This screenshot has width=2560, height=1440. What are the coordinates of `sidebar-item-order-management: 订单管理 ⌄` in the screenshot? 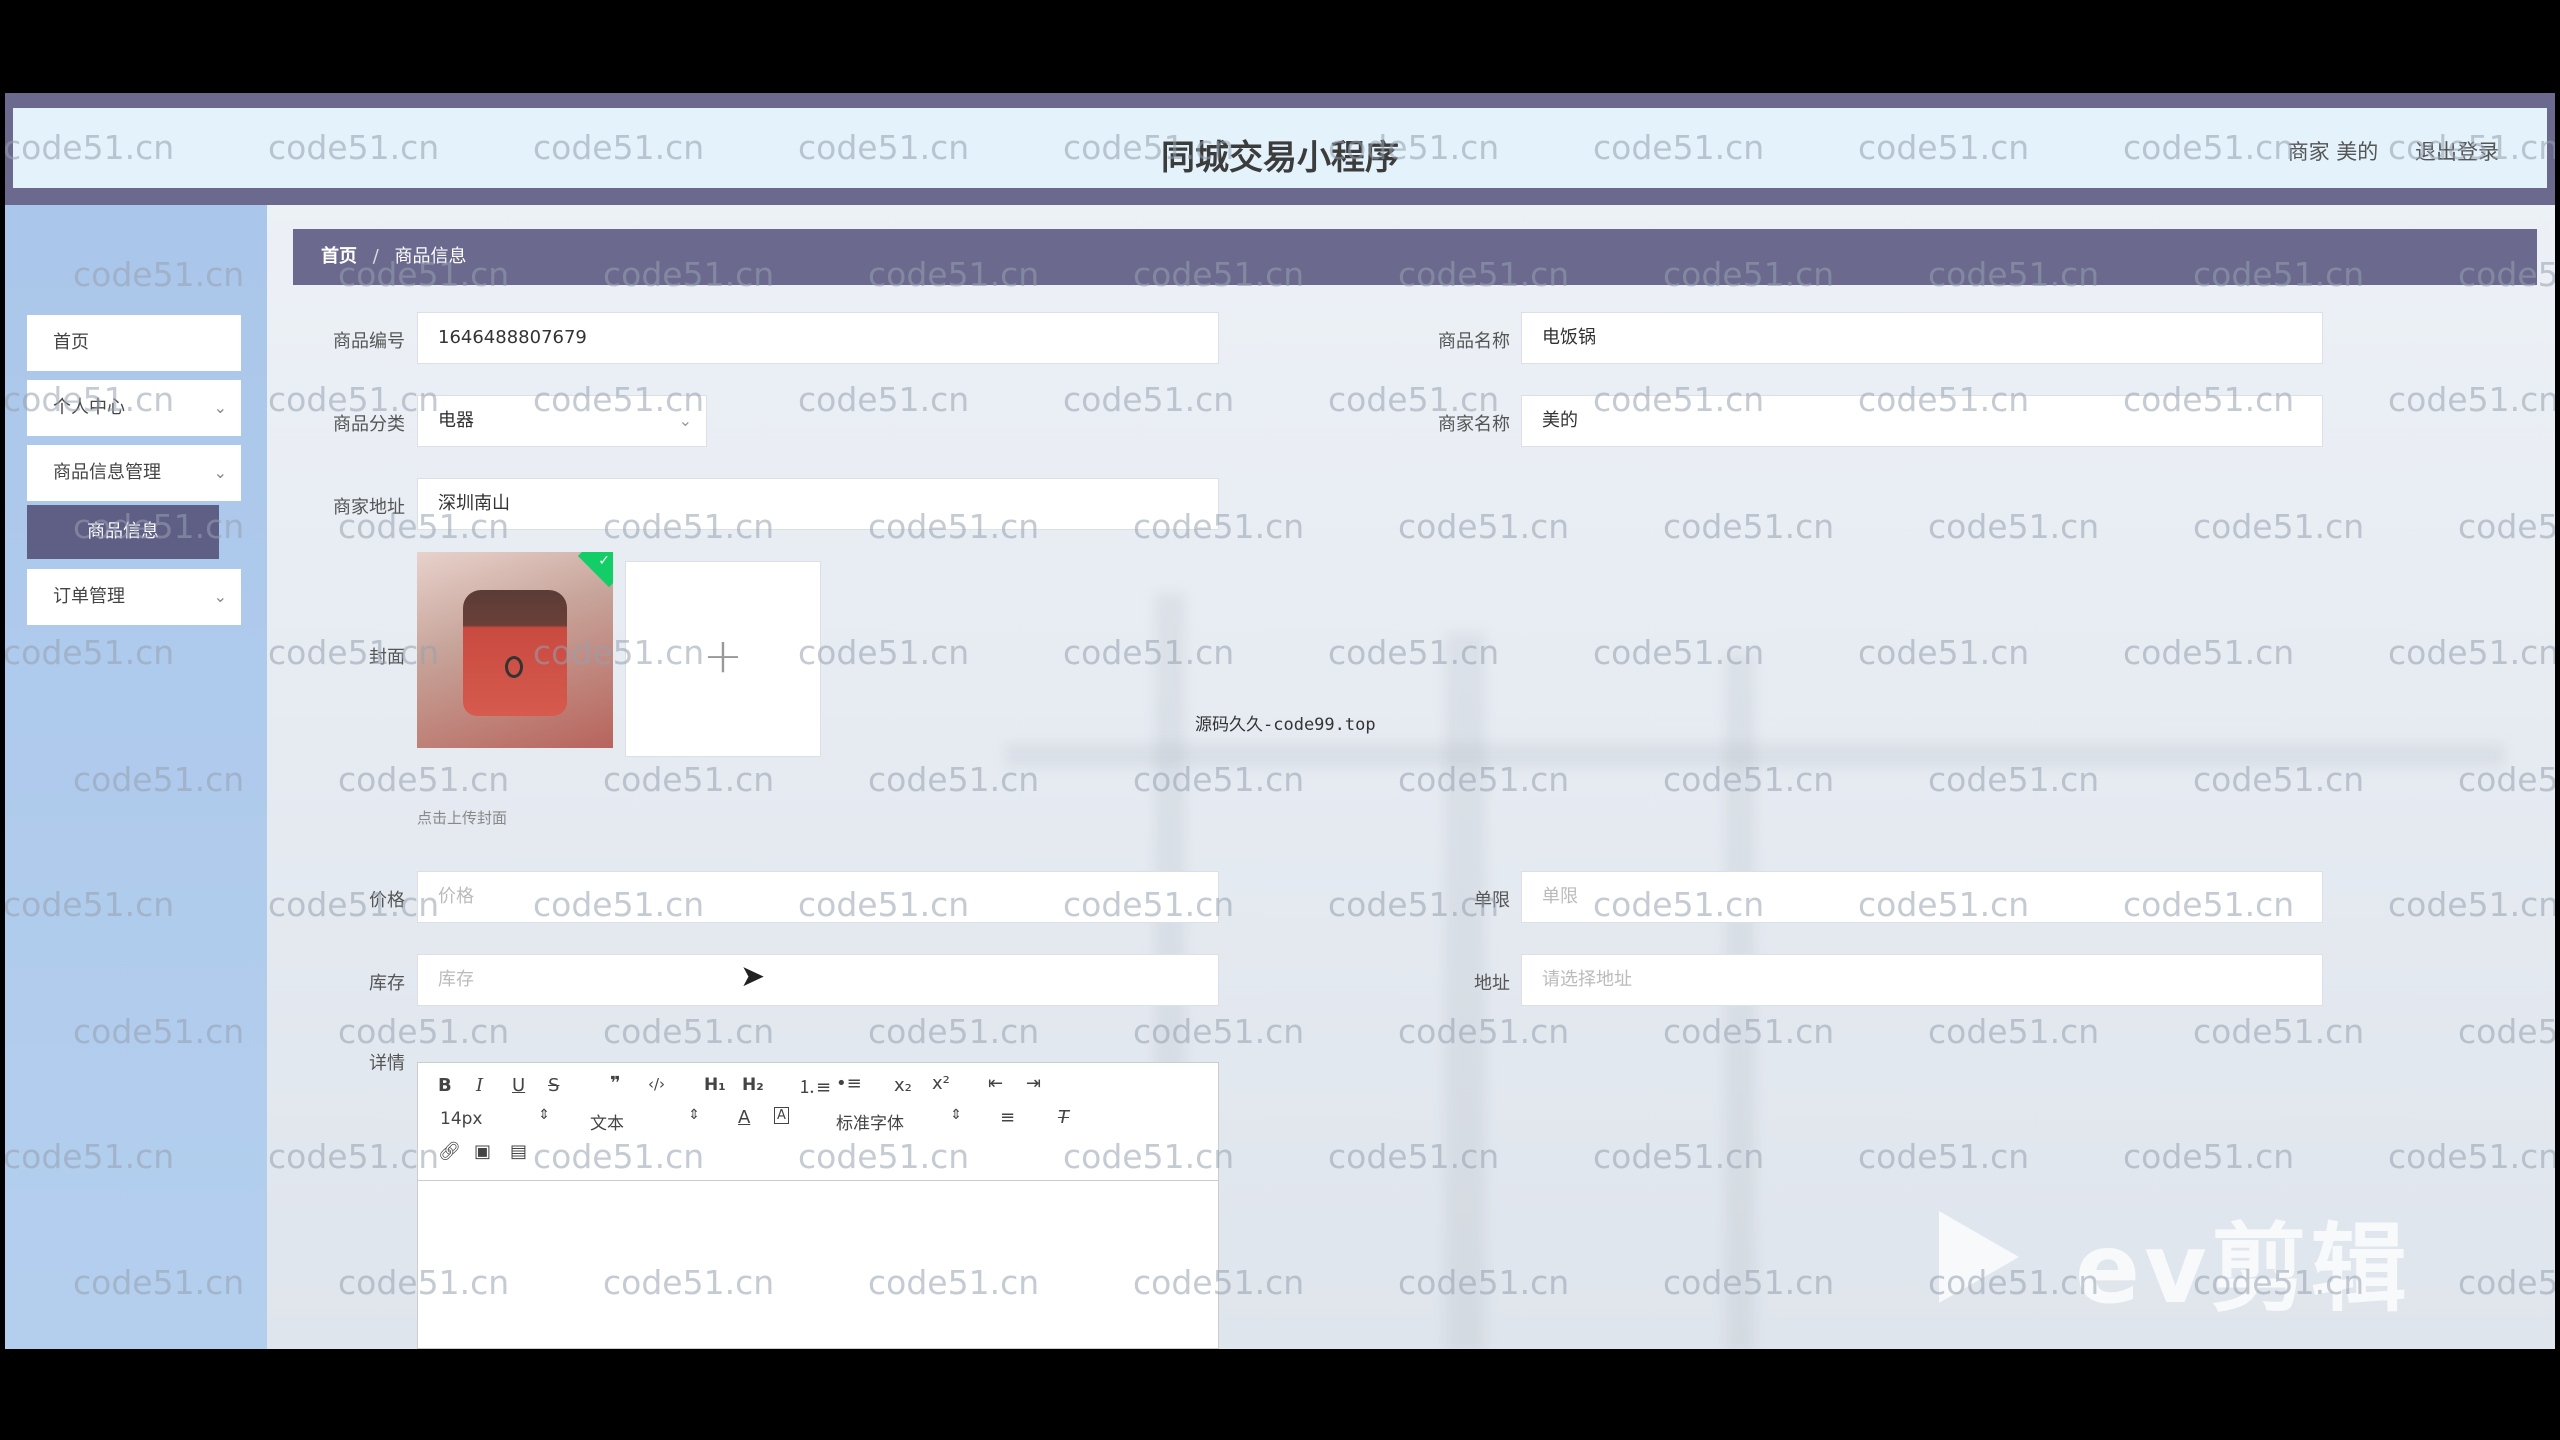 It's located at (134, 597).